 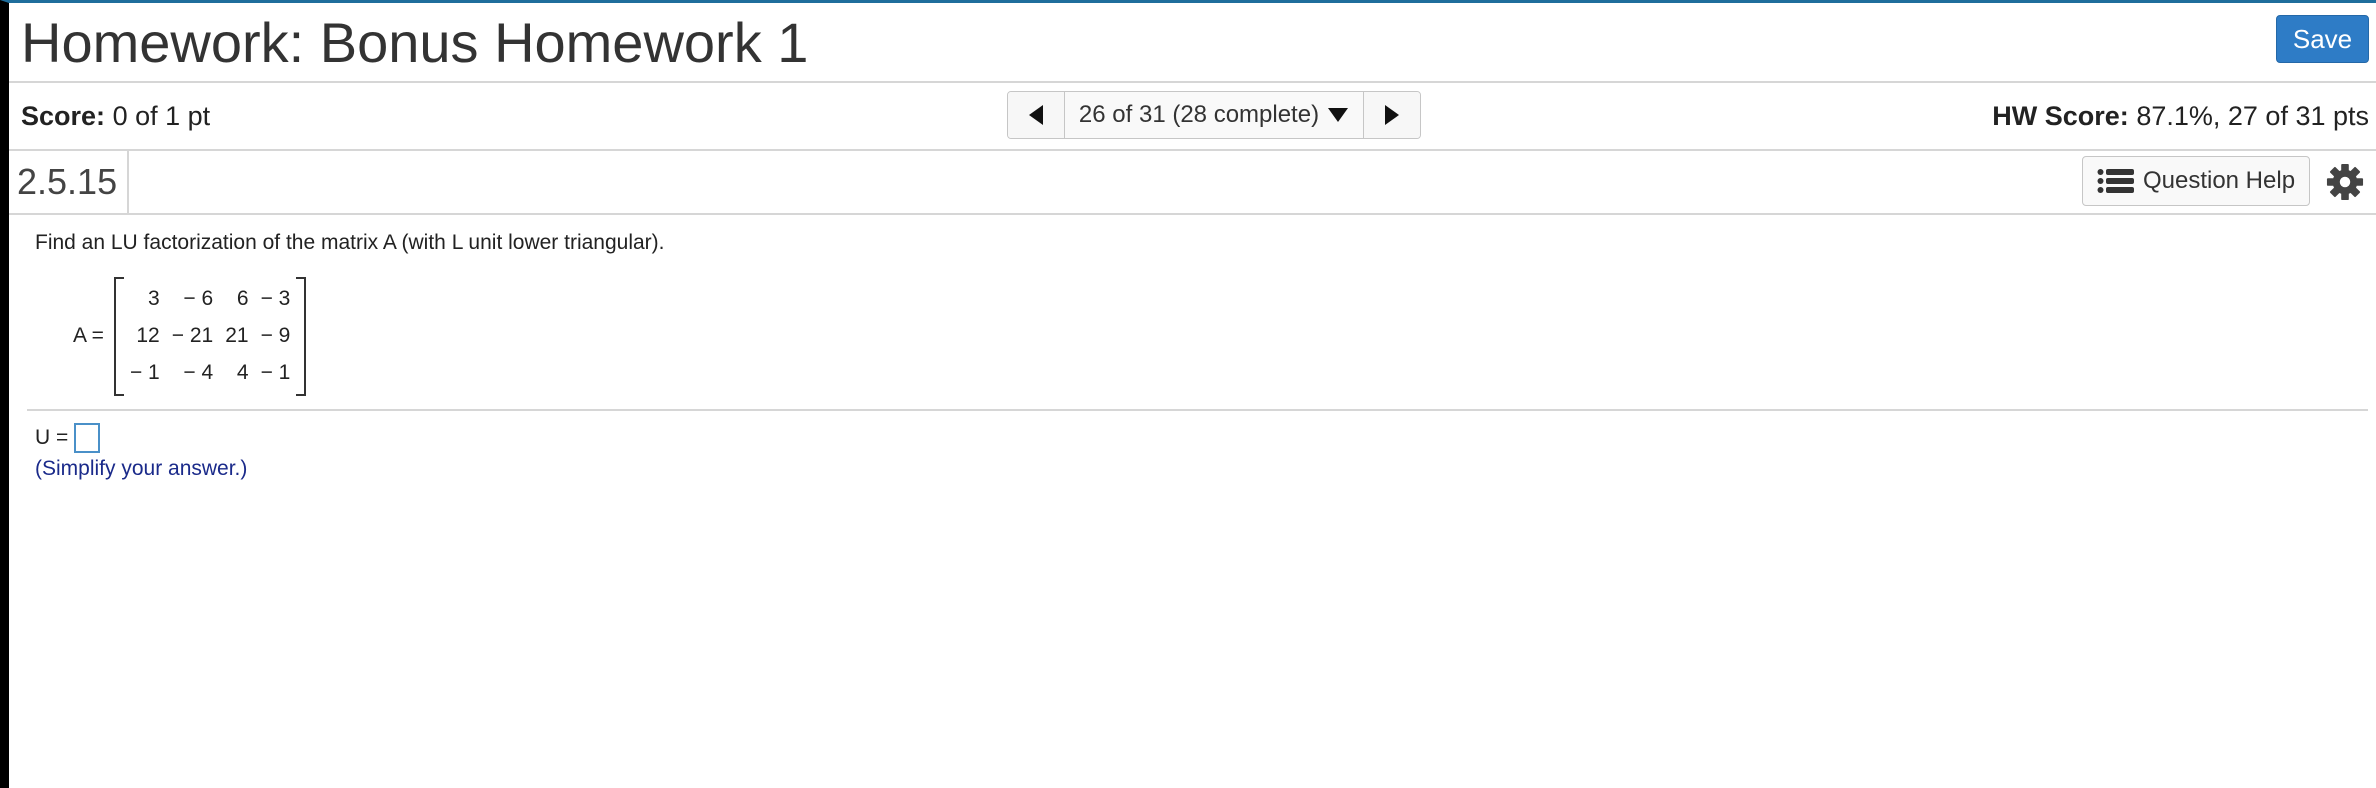 I want to click on previous-question-button, so click(x=1036, y=115).